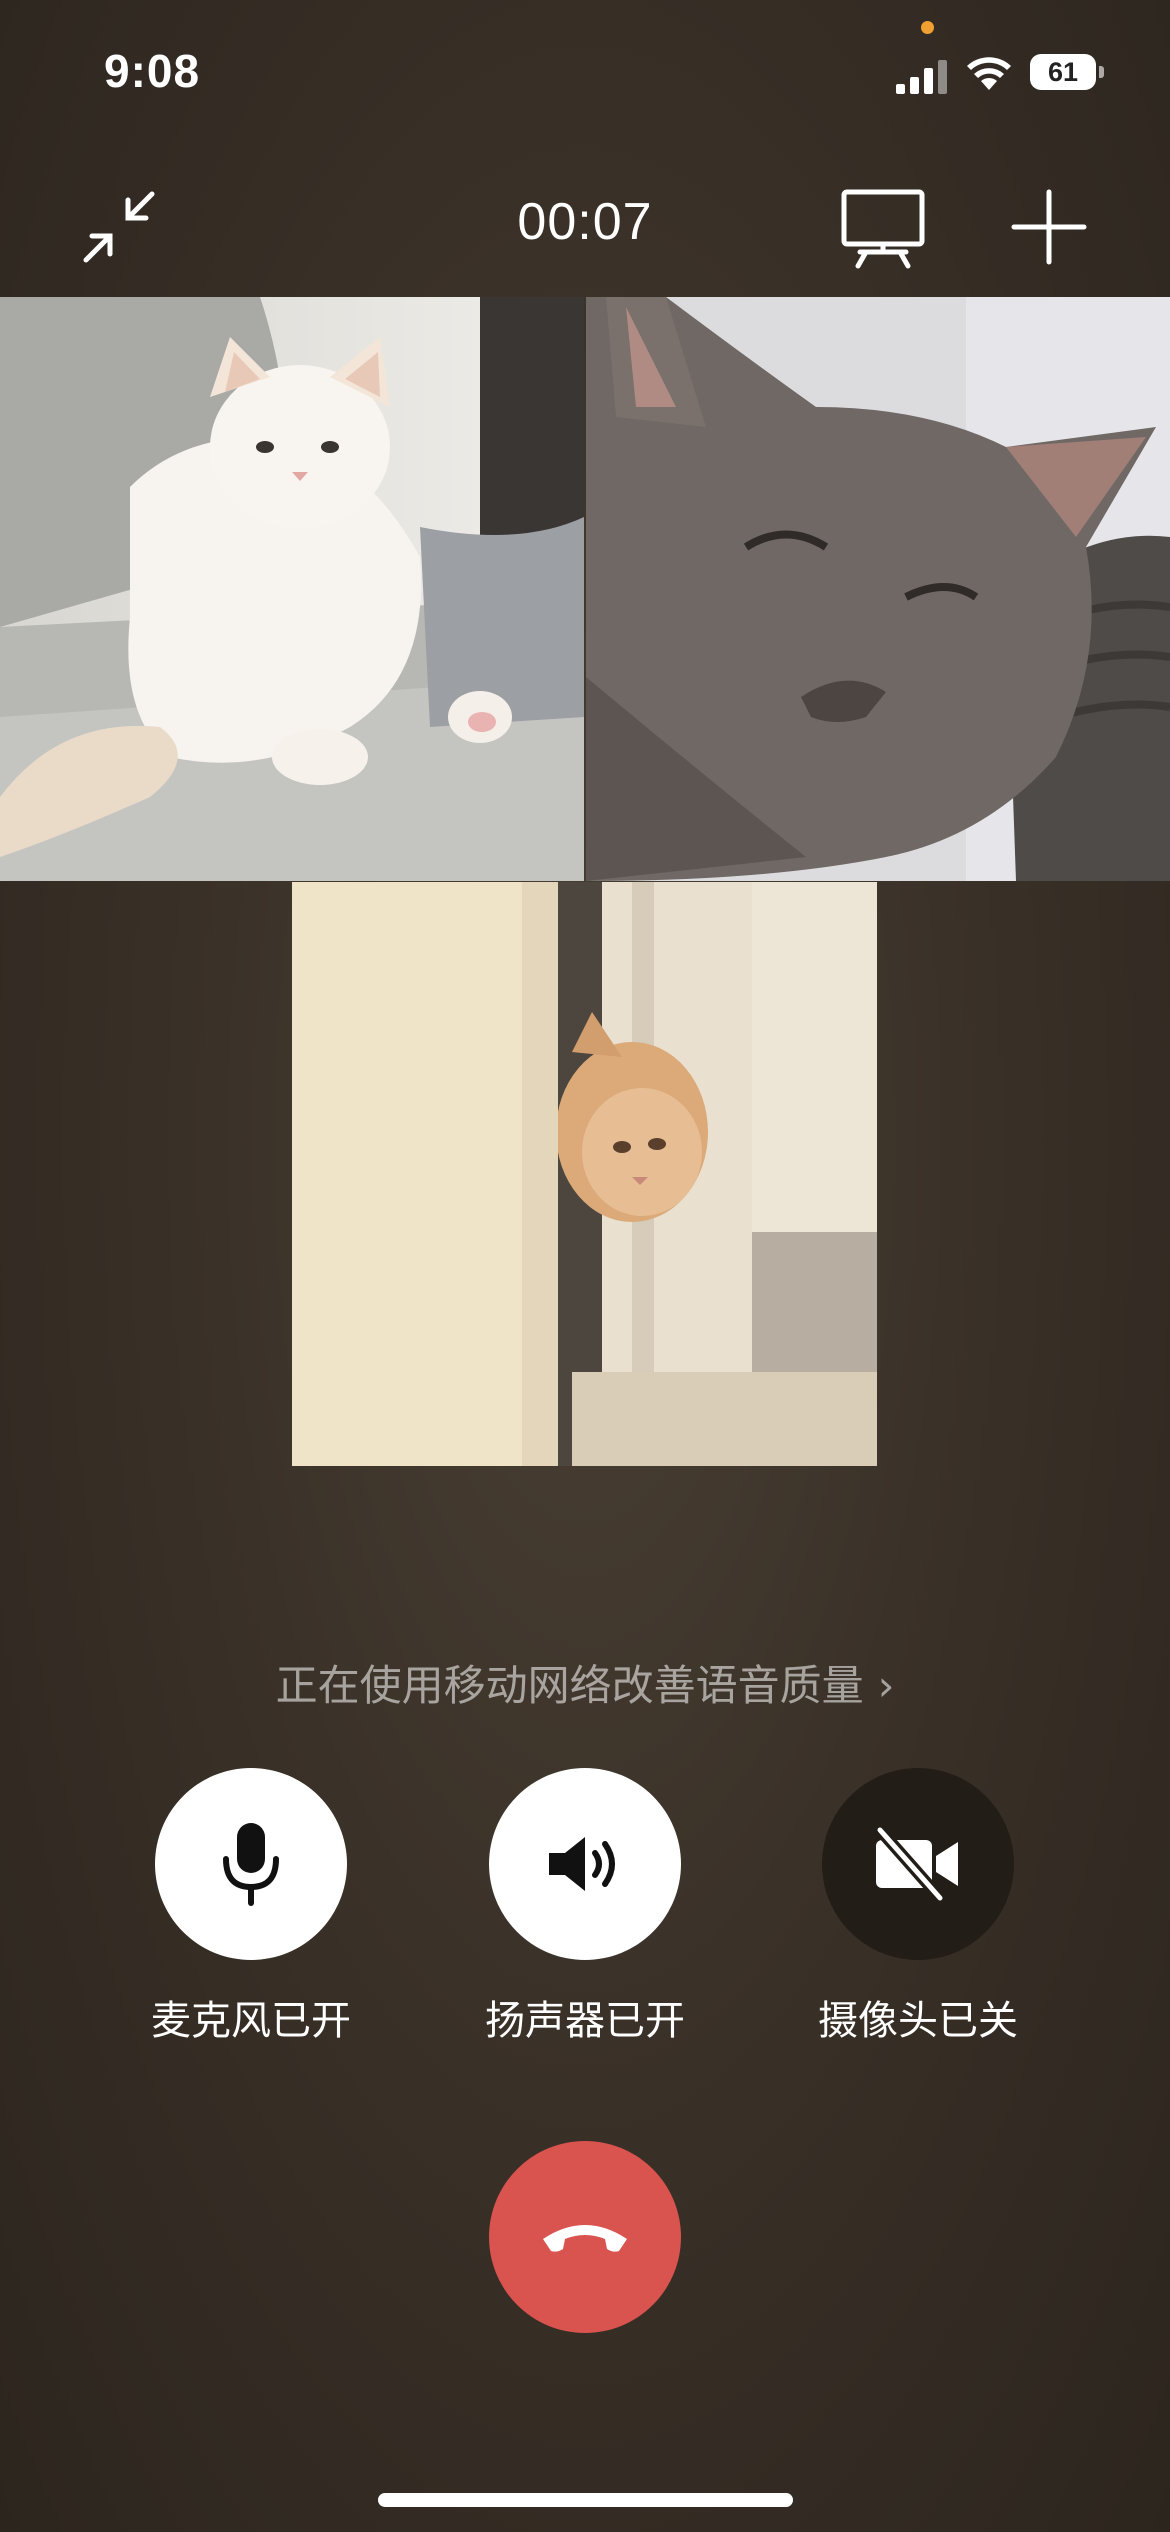  I want to click on camera-label: 摄像头已关, so click(918, 2021).